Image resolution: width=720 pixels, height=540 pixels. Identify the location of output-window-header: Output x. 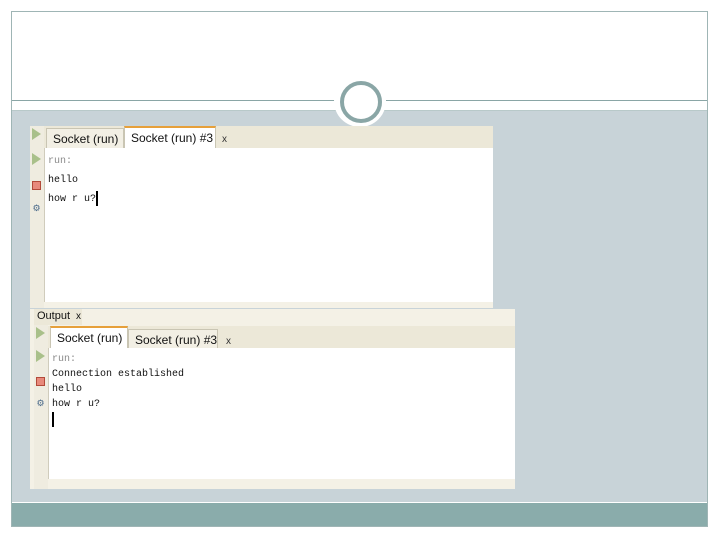
(58, 317).